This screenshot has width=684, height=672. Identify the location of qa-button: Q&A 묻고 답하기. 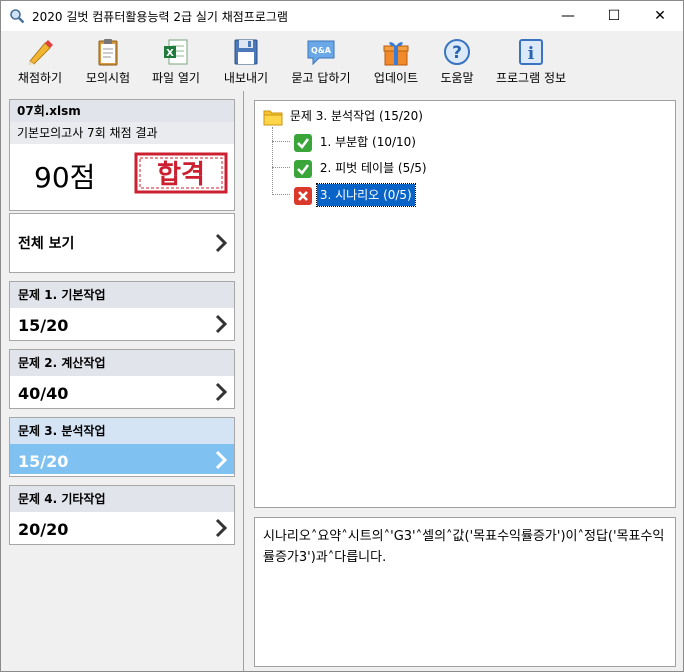
(321, 61).